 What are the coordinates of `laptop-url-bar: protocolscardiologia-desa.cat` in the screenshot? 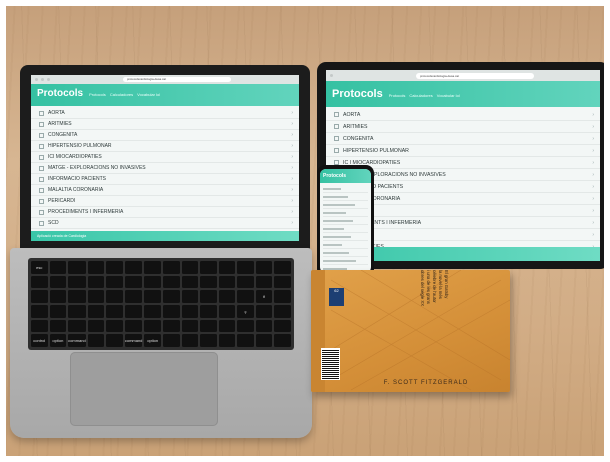 It's located at (177, 79).